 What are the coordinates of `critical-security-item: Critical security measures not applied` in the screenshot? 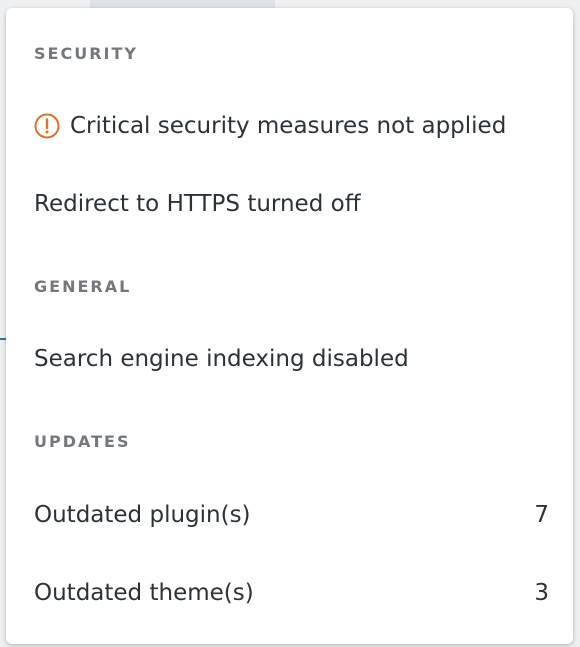 It's located at (291, 126).